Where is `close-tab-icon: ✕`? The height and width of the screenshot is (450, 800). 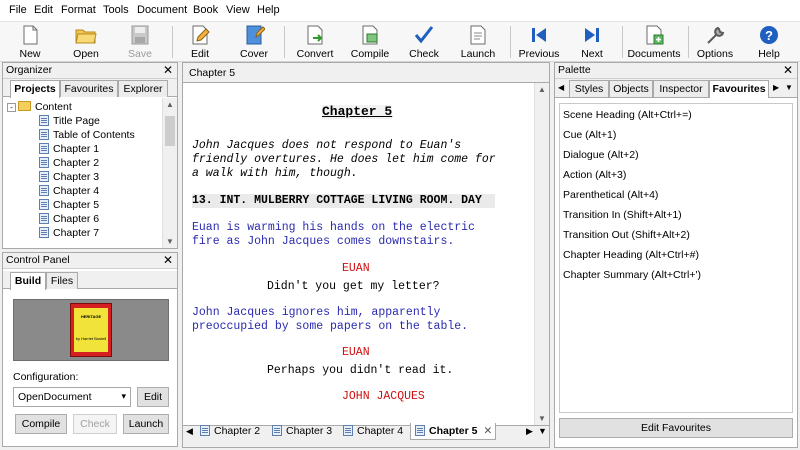 close-tab-icon: ✕ is located at coordinates (487, 431).